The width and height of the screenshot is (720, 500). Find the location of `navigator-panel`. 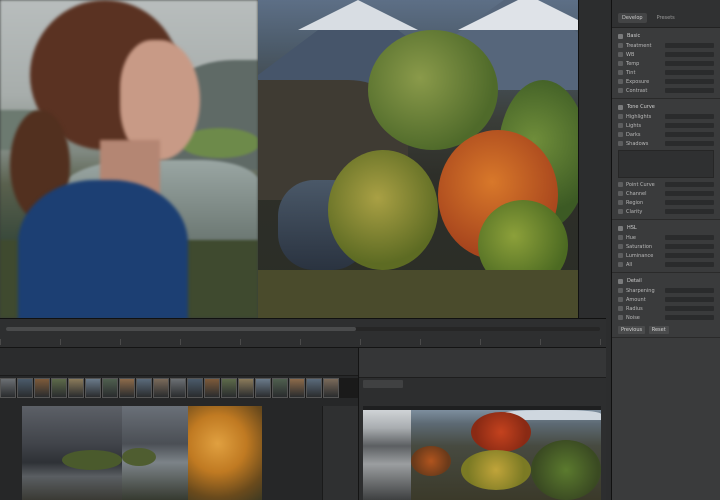

navigator-panel is located at coordinates (482, 424).